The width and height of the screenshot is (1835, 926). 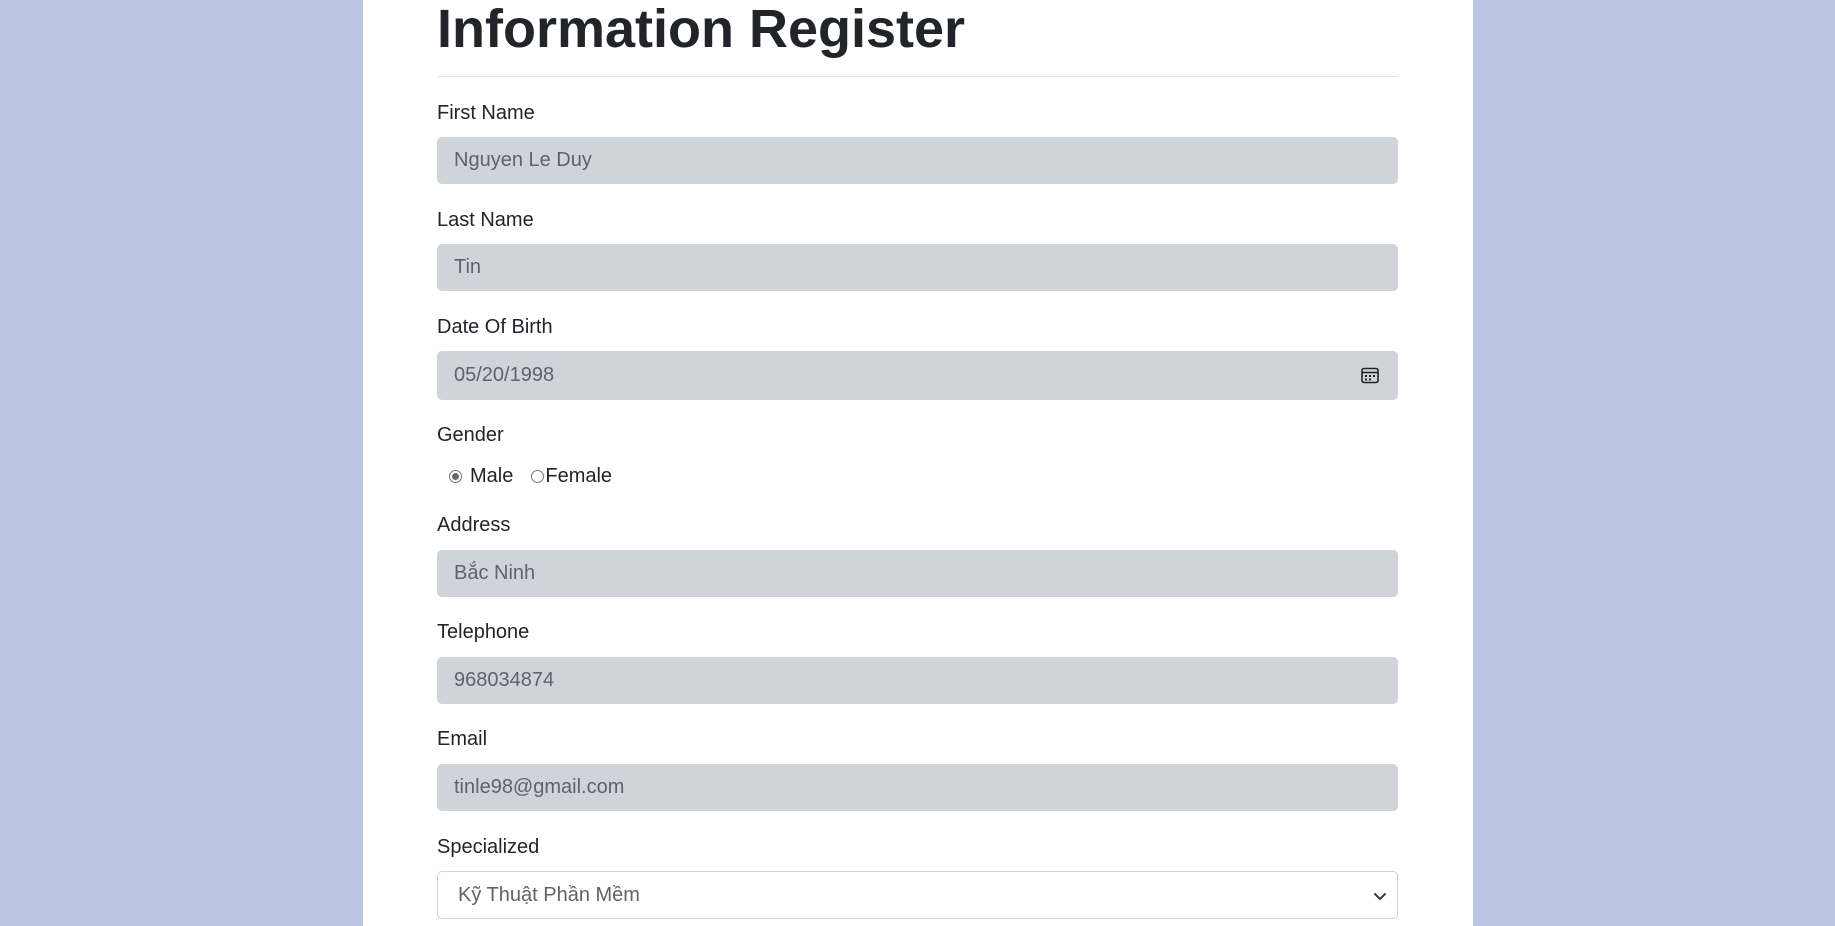 What do you see at coordinates (1370, 375) in the screenshot?
I see `calendar-icon` at bounding box center [1370, 375].